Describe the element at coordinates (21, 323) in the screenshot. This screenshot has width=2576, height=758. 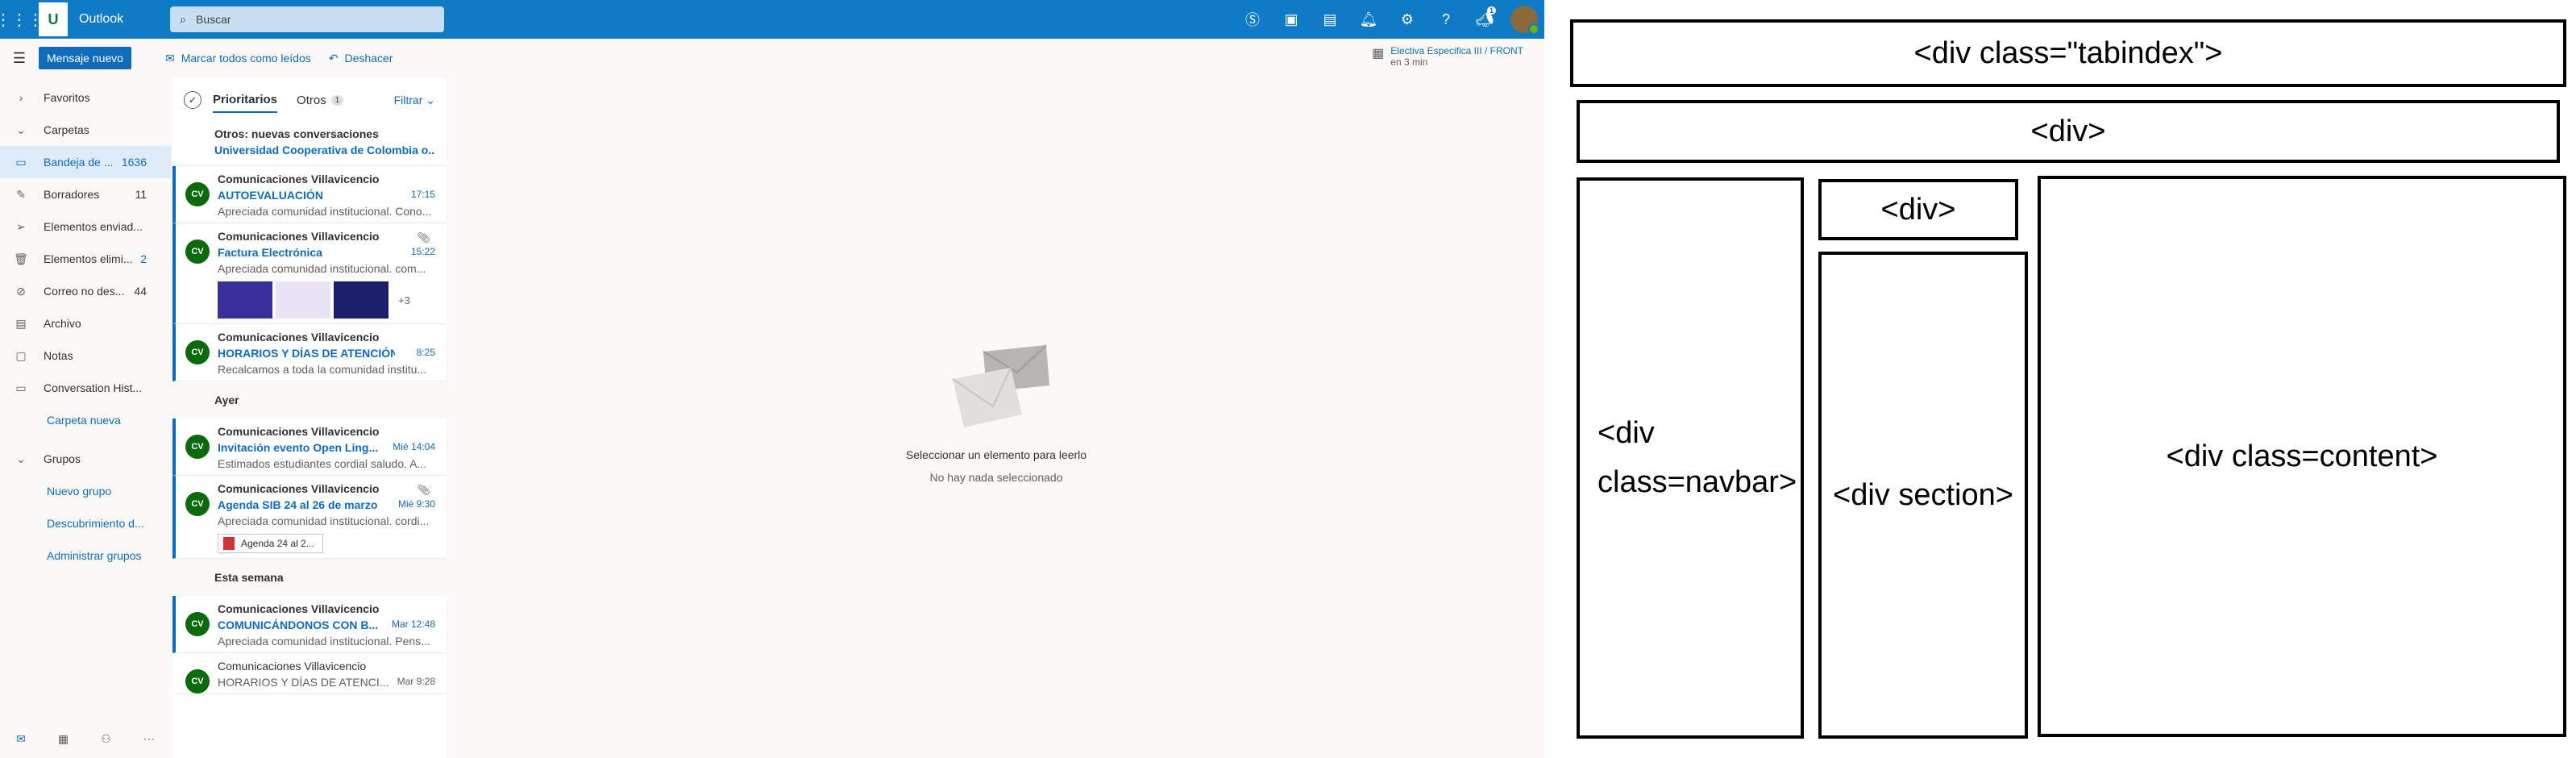
I see `archive-icon: ▤` at that location.